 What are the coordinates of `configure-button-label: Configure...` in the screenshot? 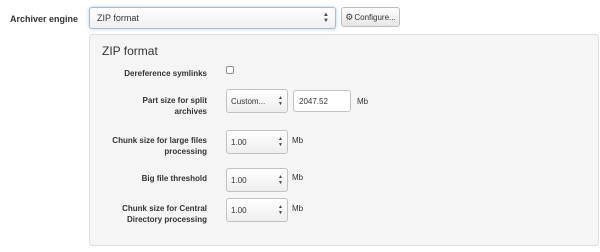 It's located at (375, 17).